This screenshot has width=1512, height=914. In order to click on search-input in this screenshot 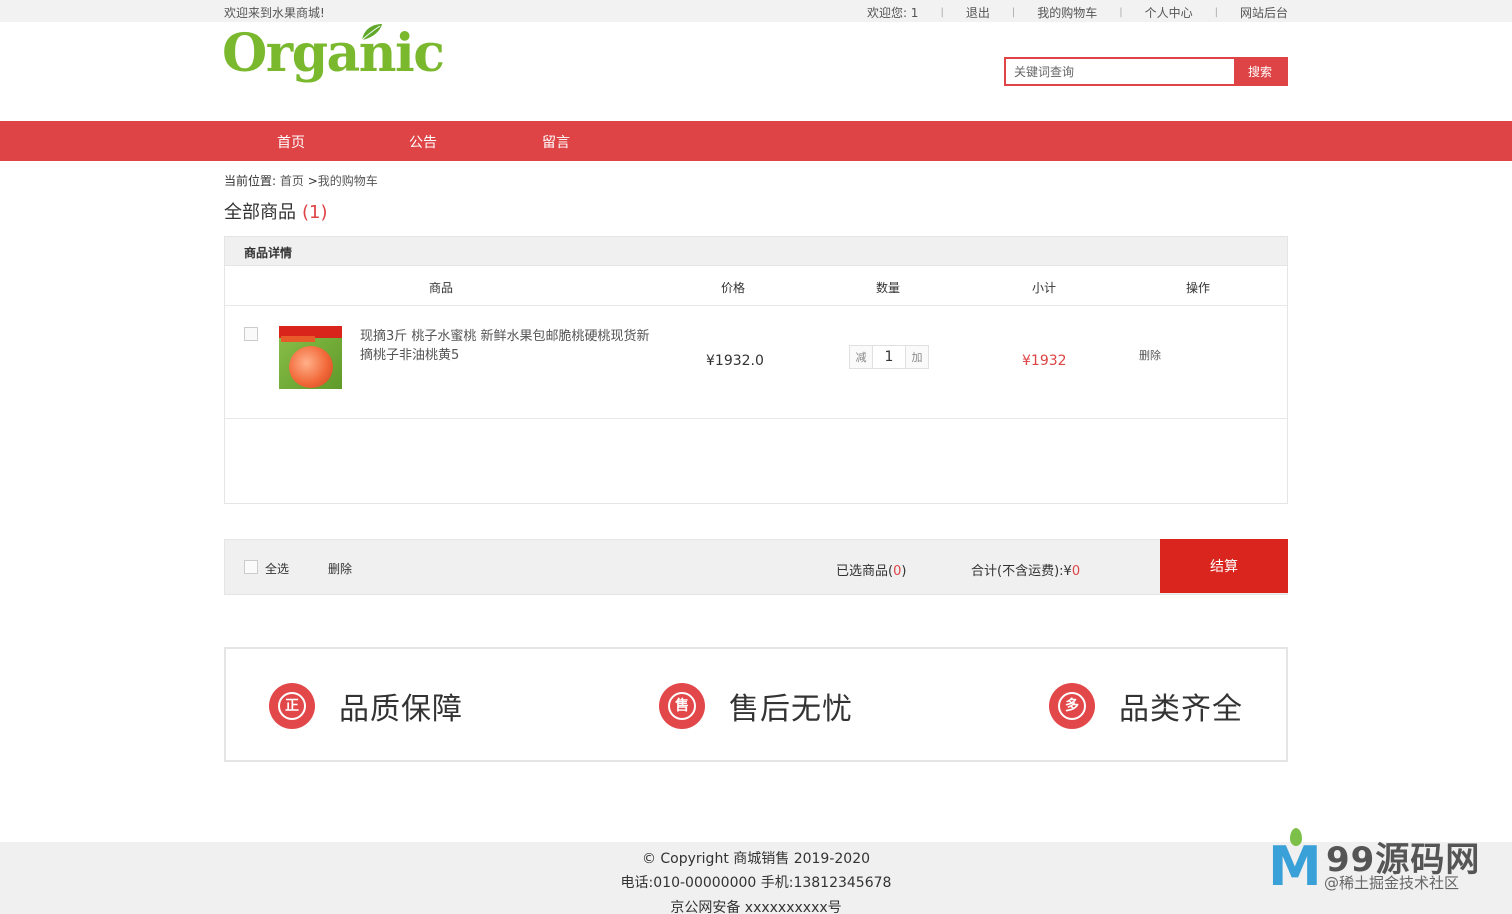, I will do `click(1120, 71)`.